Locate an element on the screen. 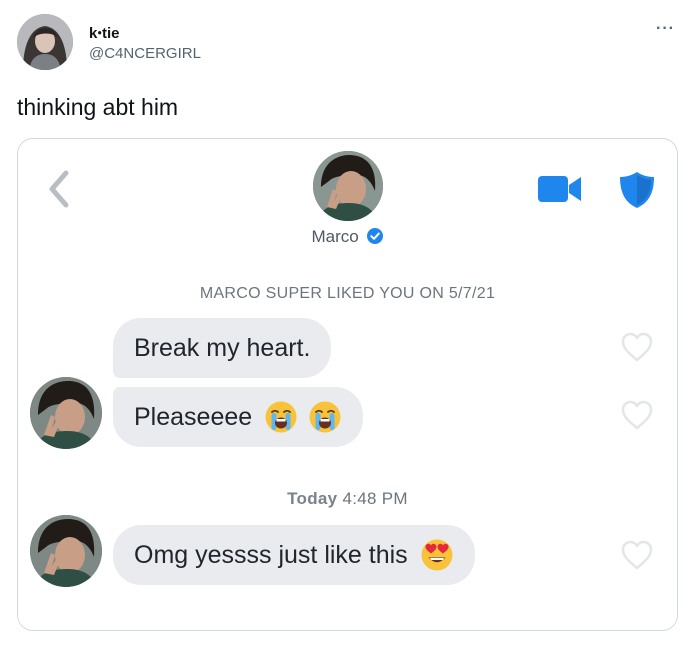  more-dots-icon: ··· is located at coordinates (665, 29).